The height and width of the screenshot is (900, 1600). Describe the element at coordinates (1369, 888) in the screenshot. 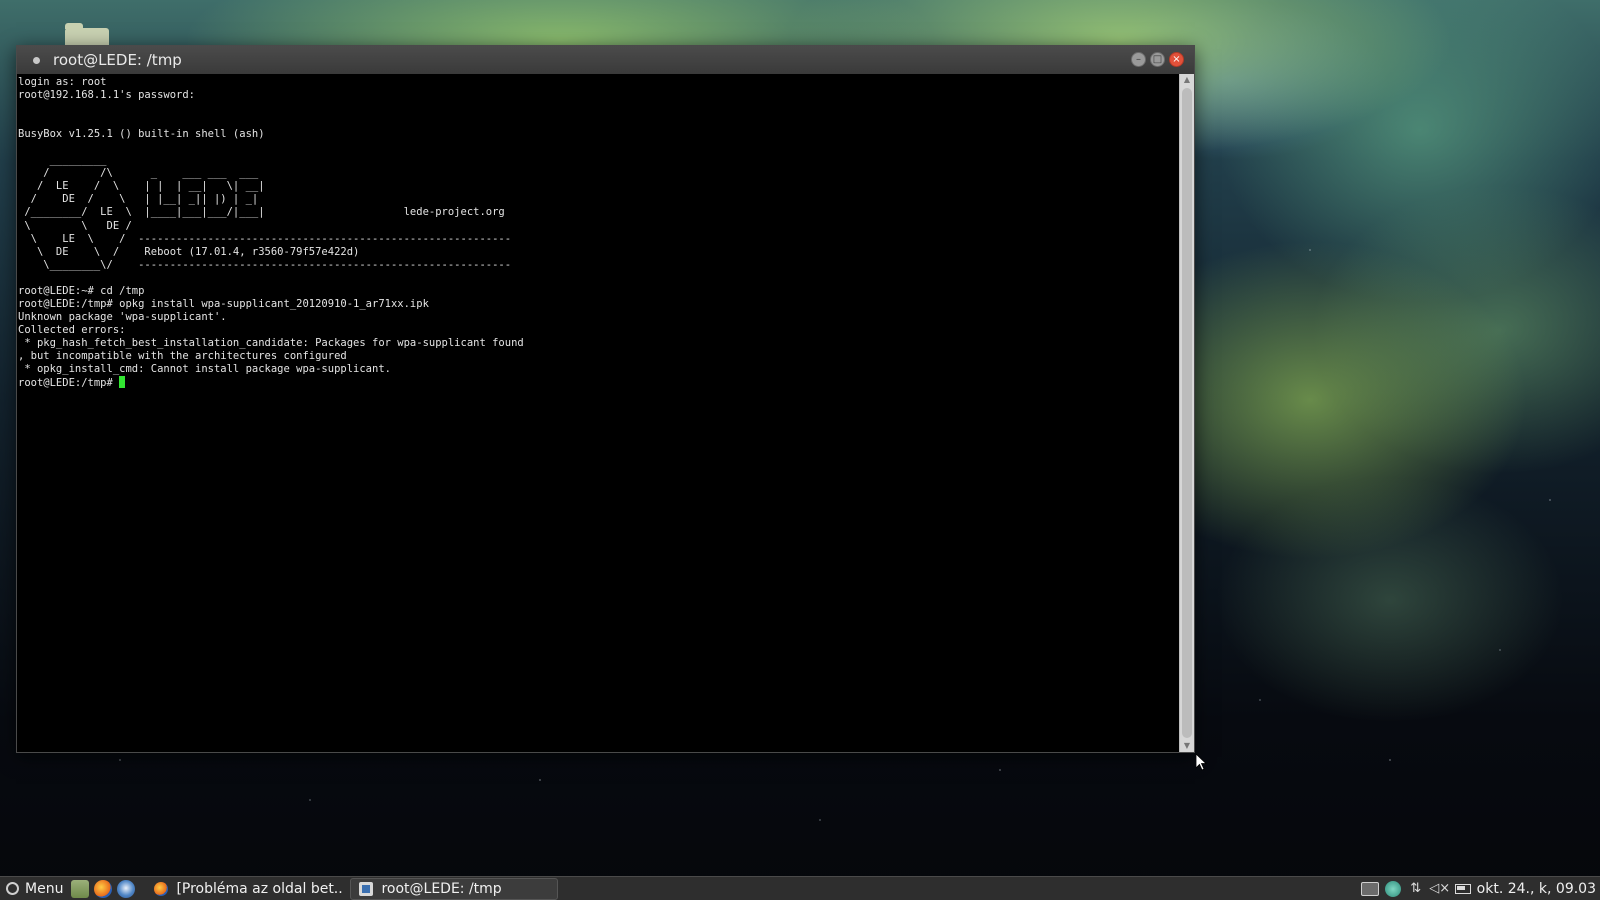

I see `display-icon` at that location.